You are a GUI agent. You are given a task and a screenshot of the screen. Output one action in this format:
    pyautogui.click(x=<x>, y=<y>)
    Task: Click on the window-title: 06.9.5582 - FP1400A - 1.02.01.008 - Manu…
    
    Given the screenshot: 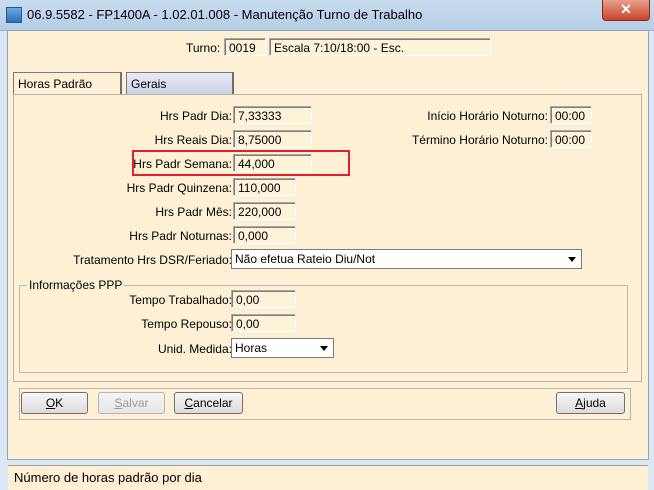 What is the action you would take?
    pyautogui.click(x=225, y=14)
    